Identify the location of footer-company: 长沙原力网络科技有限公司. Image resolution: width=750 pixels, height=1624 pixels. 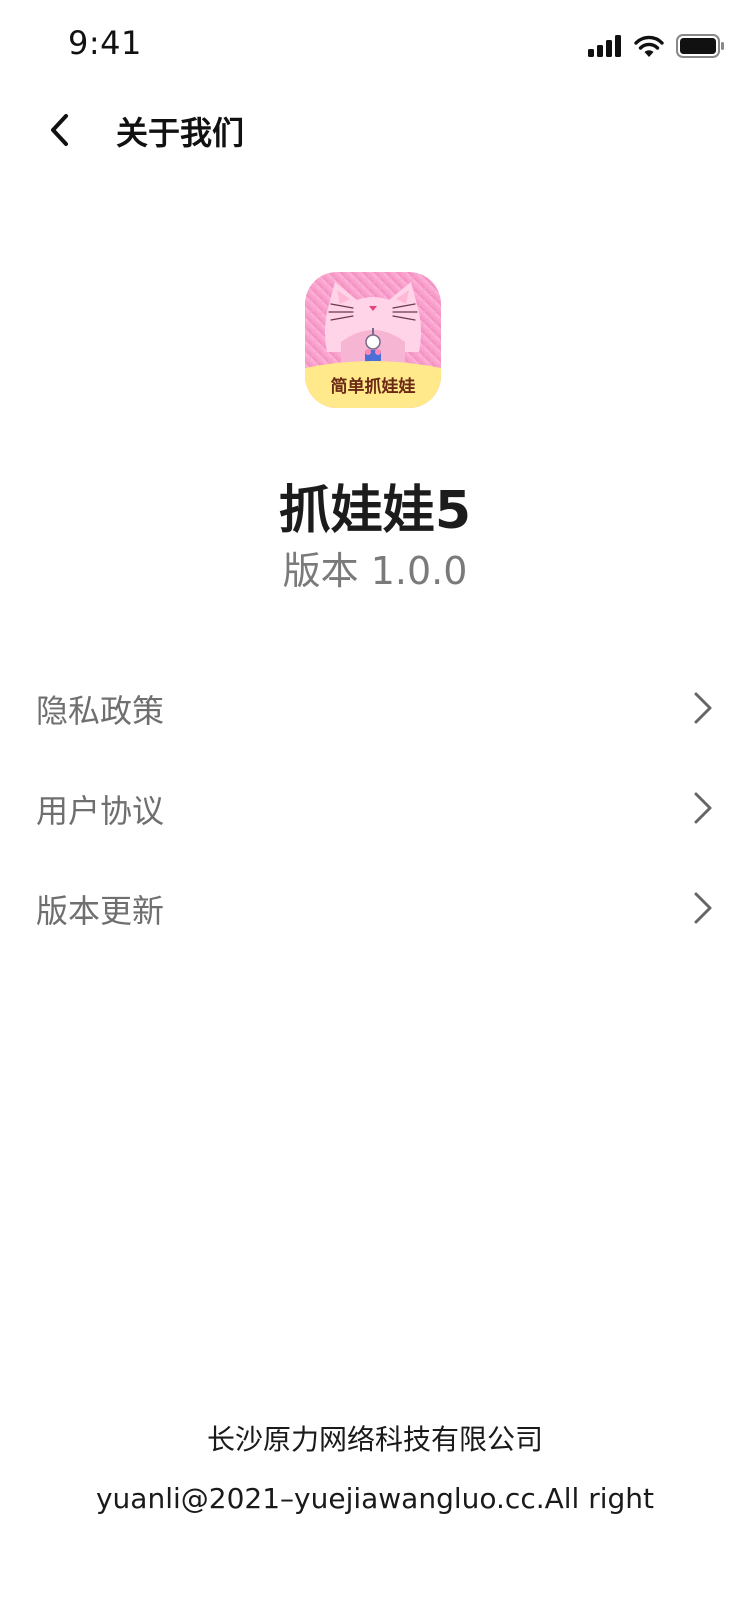
(374, 1439).